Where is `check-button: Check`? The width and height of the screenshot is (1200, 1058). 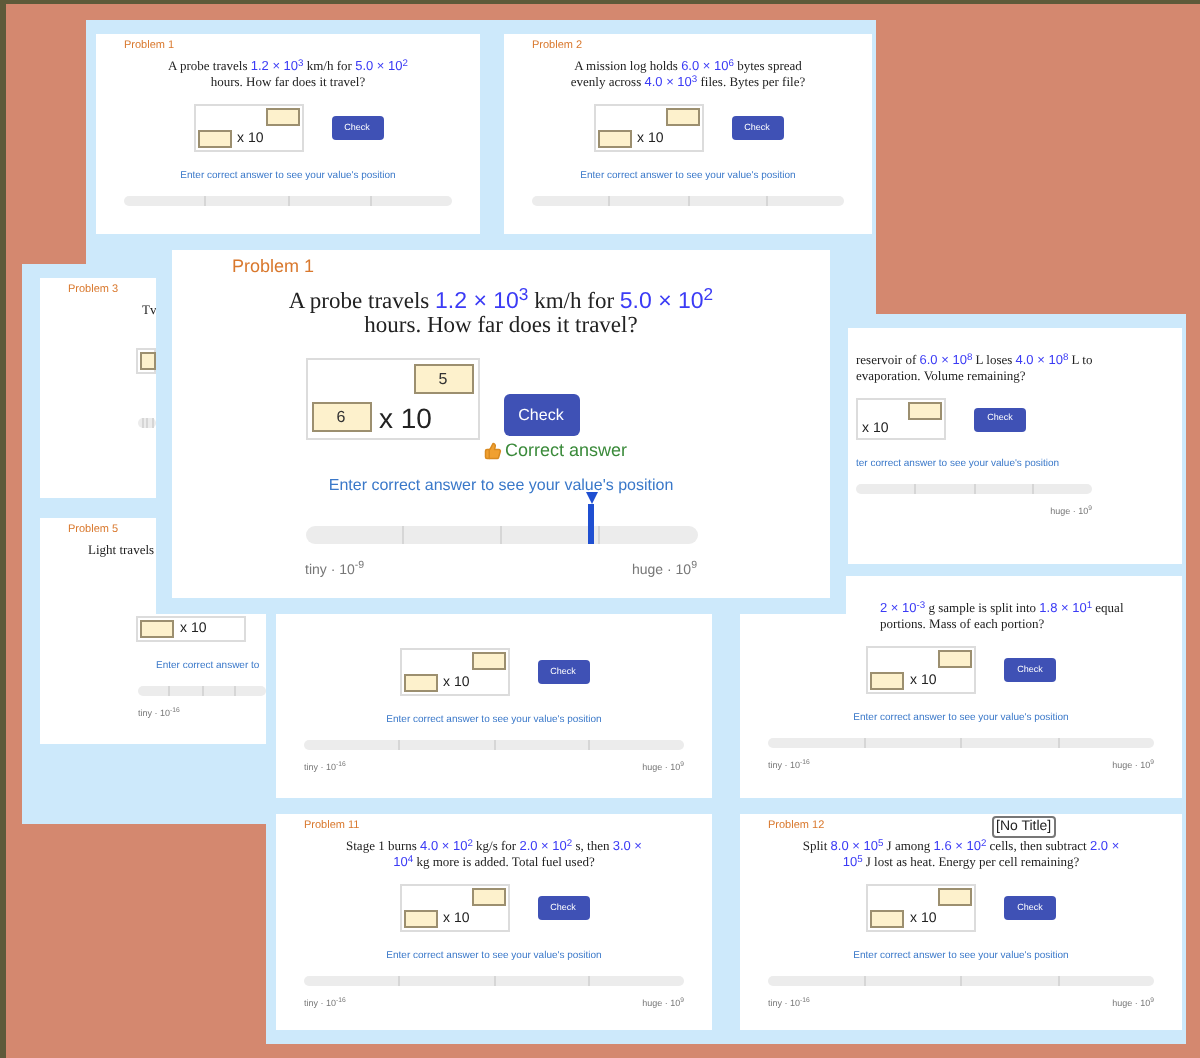
check-button: Check is located at coordinates (541, 415).